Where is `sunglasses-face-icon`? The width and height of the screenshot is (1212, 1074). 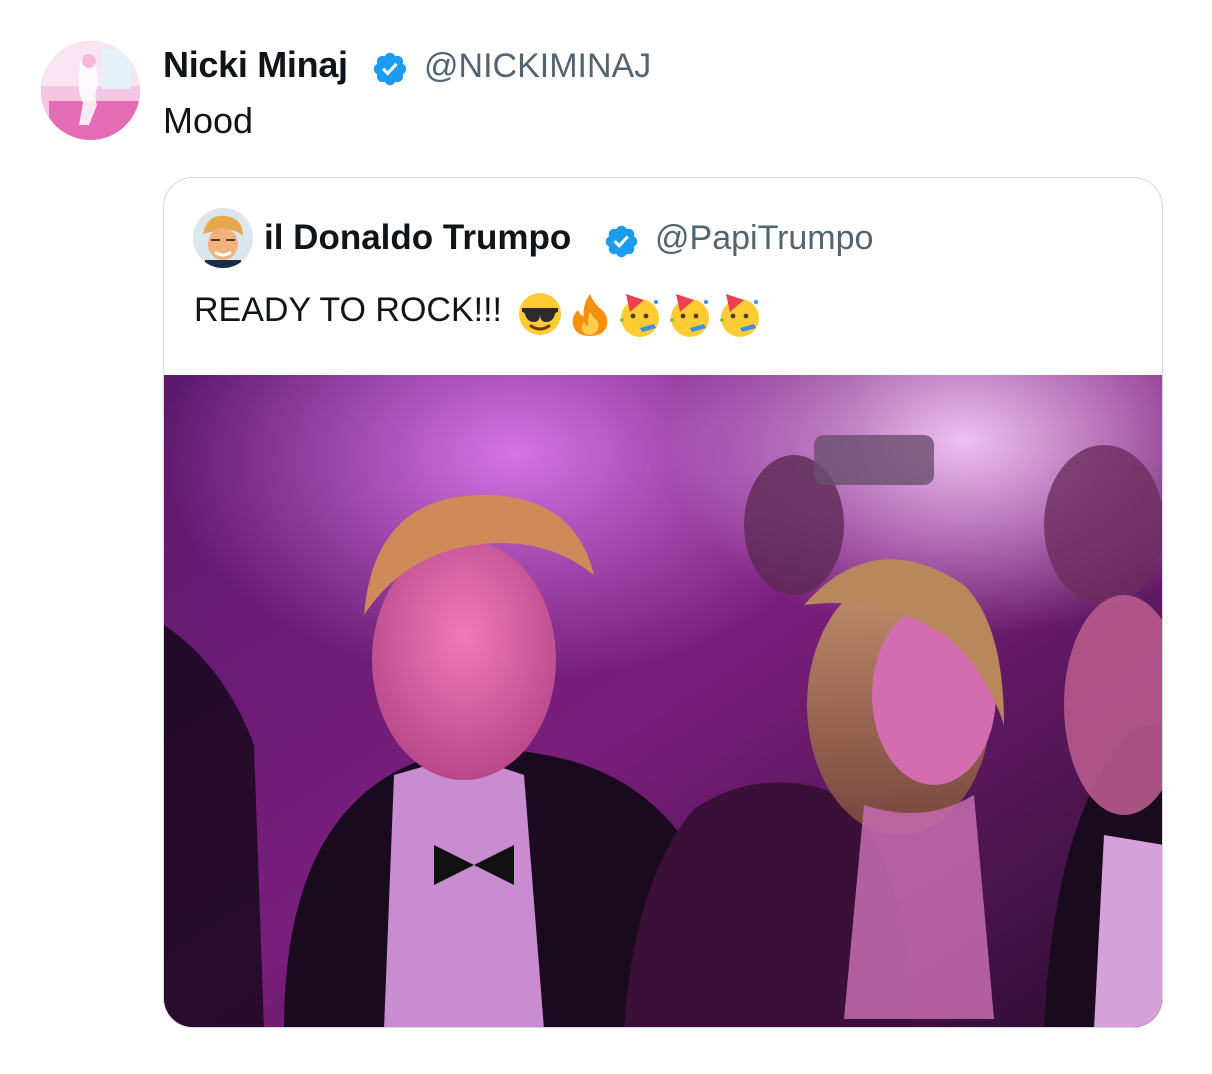 sunglasses-face-icon is located at coordinates (540, 314).